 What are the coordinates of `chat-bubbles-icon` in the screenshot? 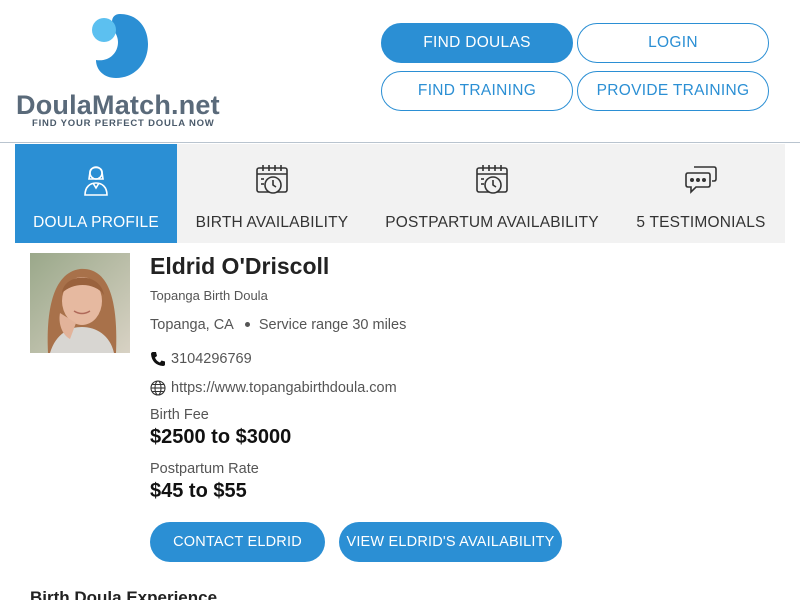 It's located at (701, 180).